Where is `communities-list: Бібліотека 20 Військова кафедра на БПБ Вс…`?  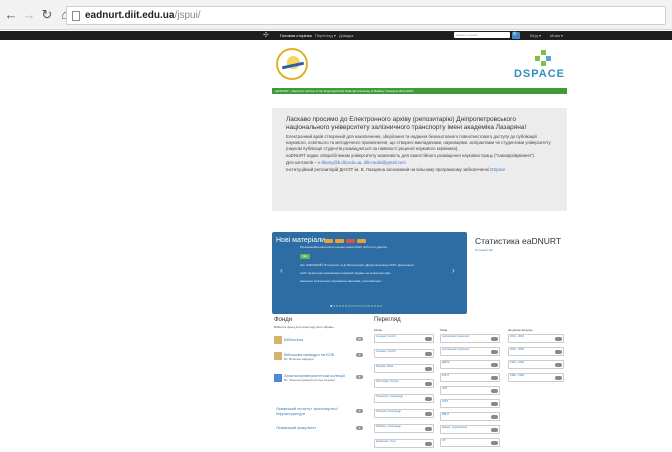
communities-list: Бібліотека 20 Військова кафедра на БПБ Вс… is located at coordinates (319, 392).